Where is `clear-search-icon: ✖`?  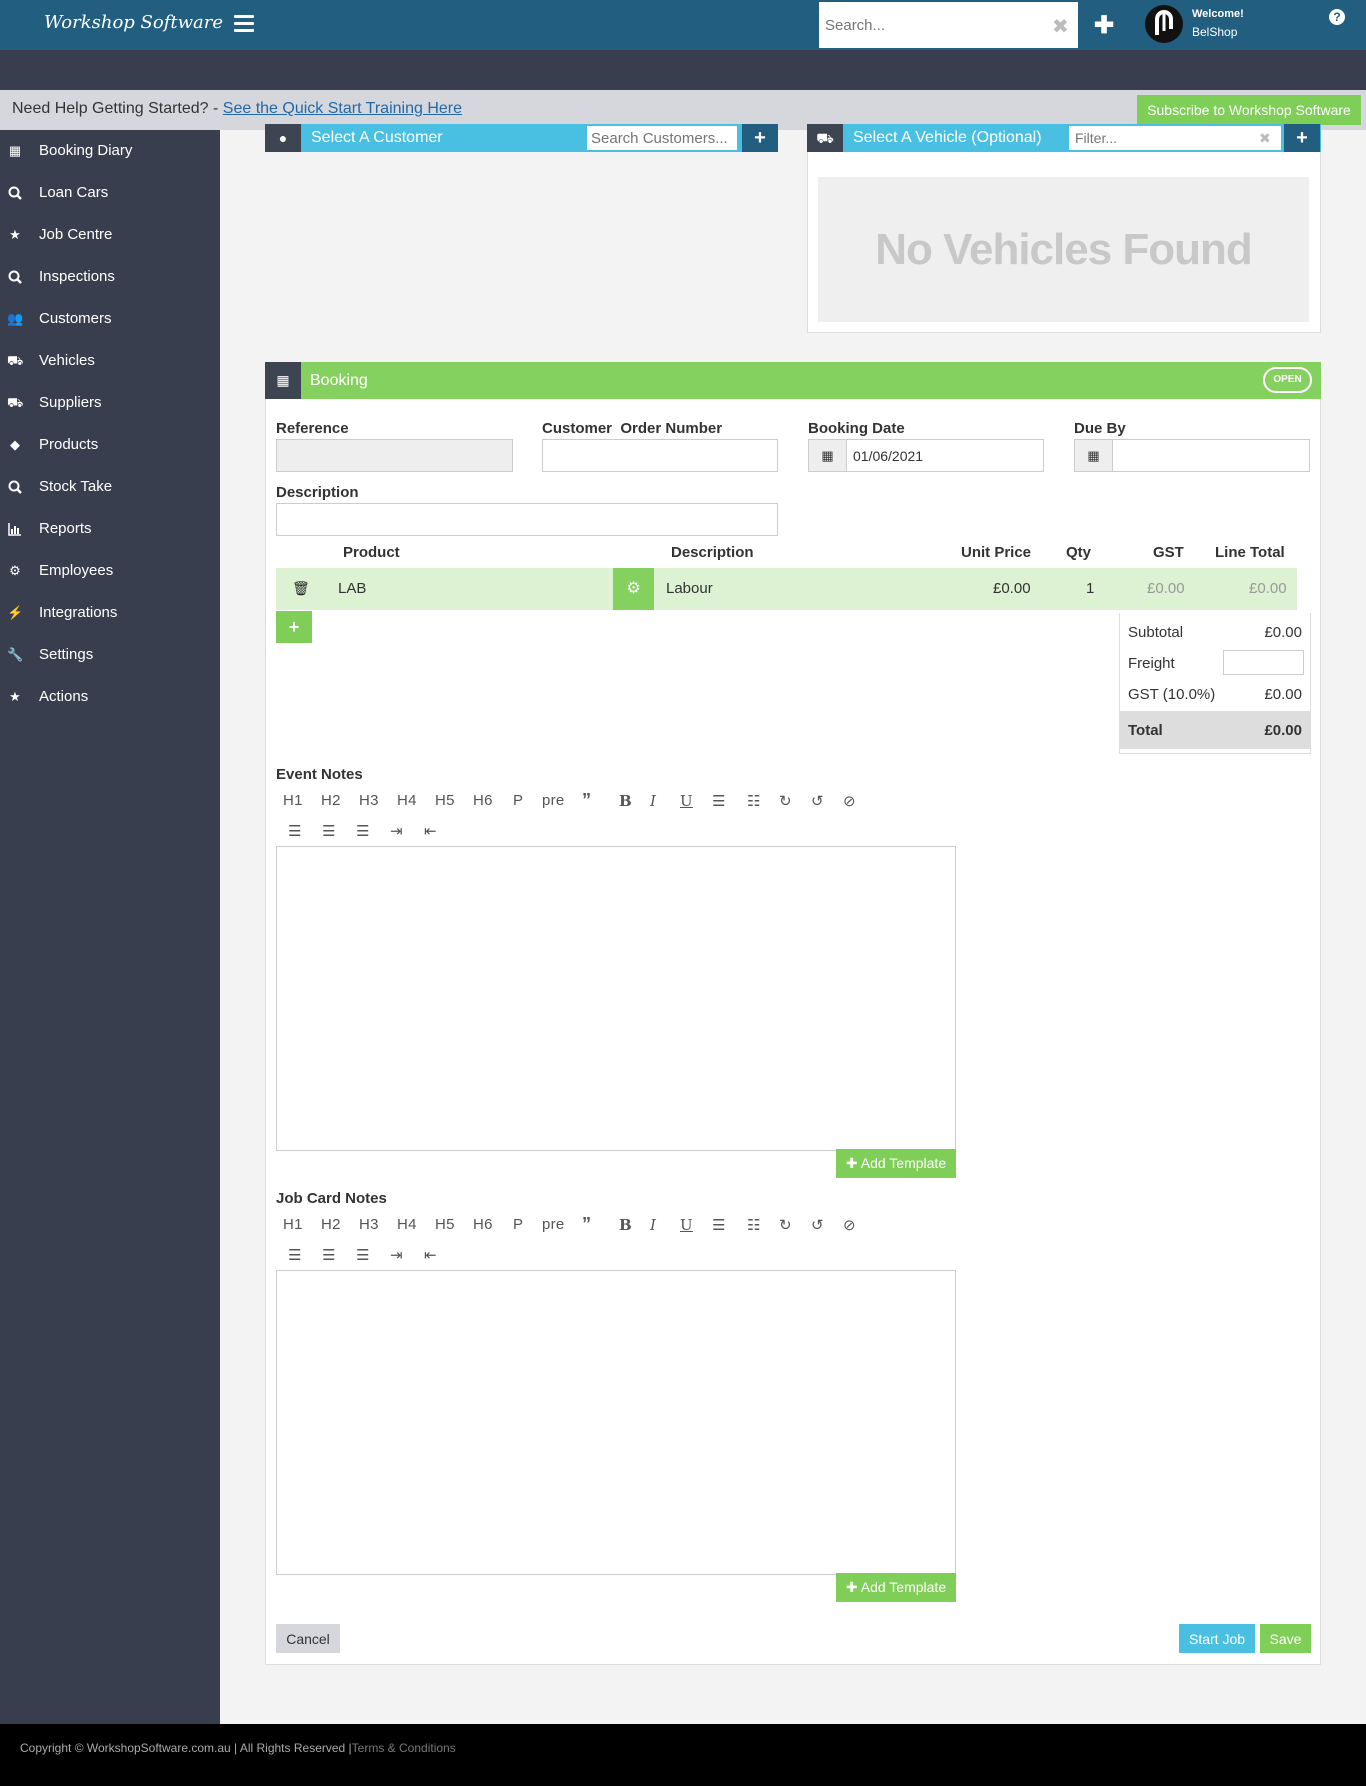 clear-search-icon: ✖ is located at coordinates (1060, 26).